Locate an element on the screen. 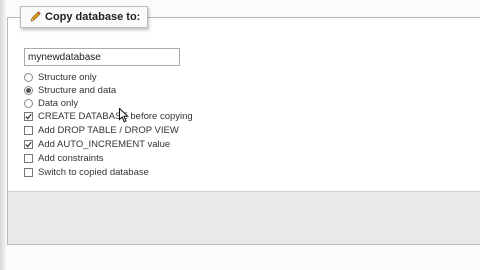 The image size is (480, 270). checkbox-label: Add constraints is located at coordinates (71, 158).